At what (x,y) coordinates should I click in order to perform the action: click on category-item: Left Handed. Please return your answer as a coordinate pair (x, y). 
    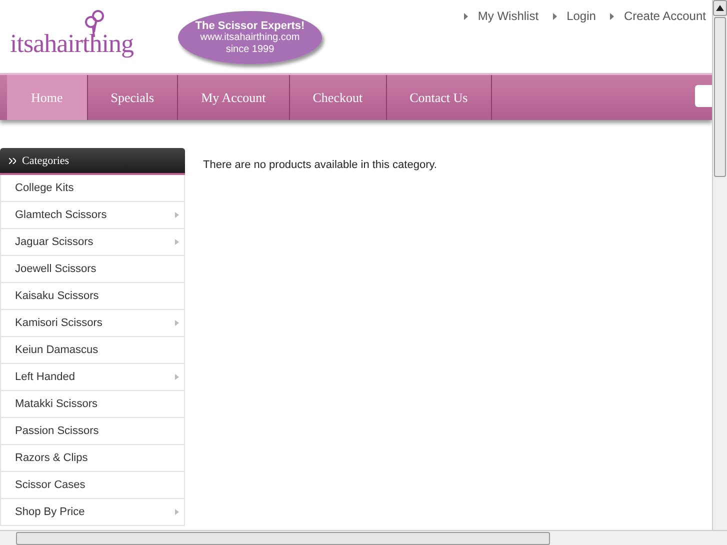
    Looking at the image, I should click on (92, 377).